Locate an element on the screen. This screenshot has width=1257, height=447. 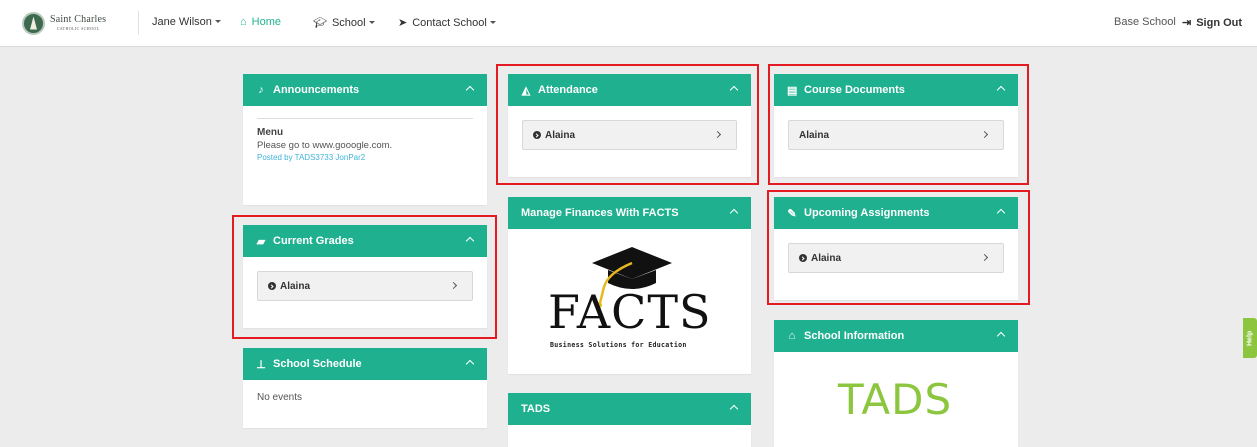
announcement-heading: Menu is located at coordinates (365, 128).